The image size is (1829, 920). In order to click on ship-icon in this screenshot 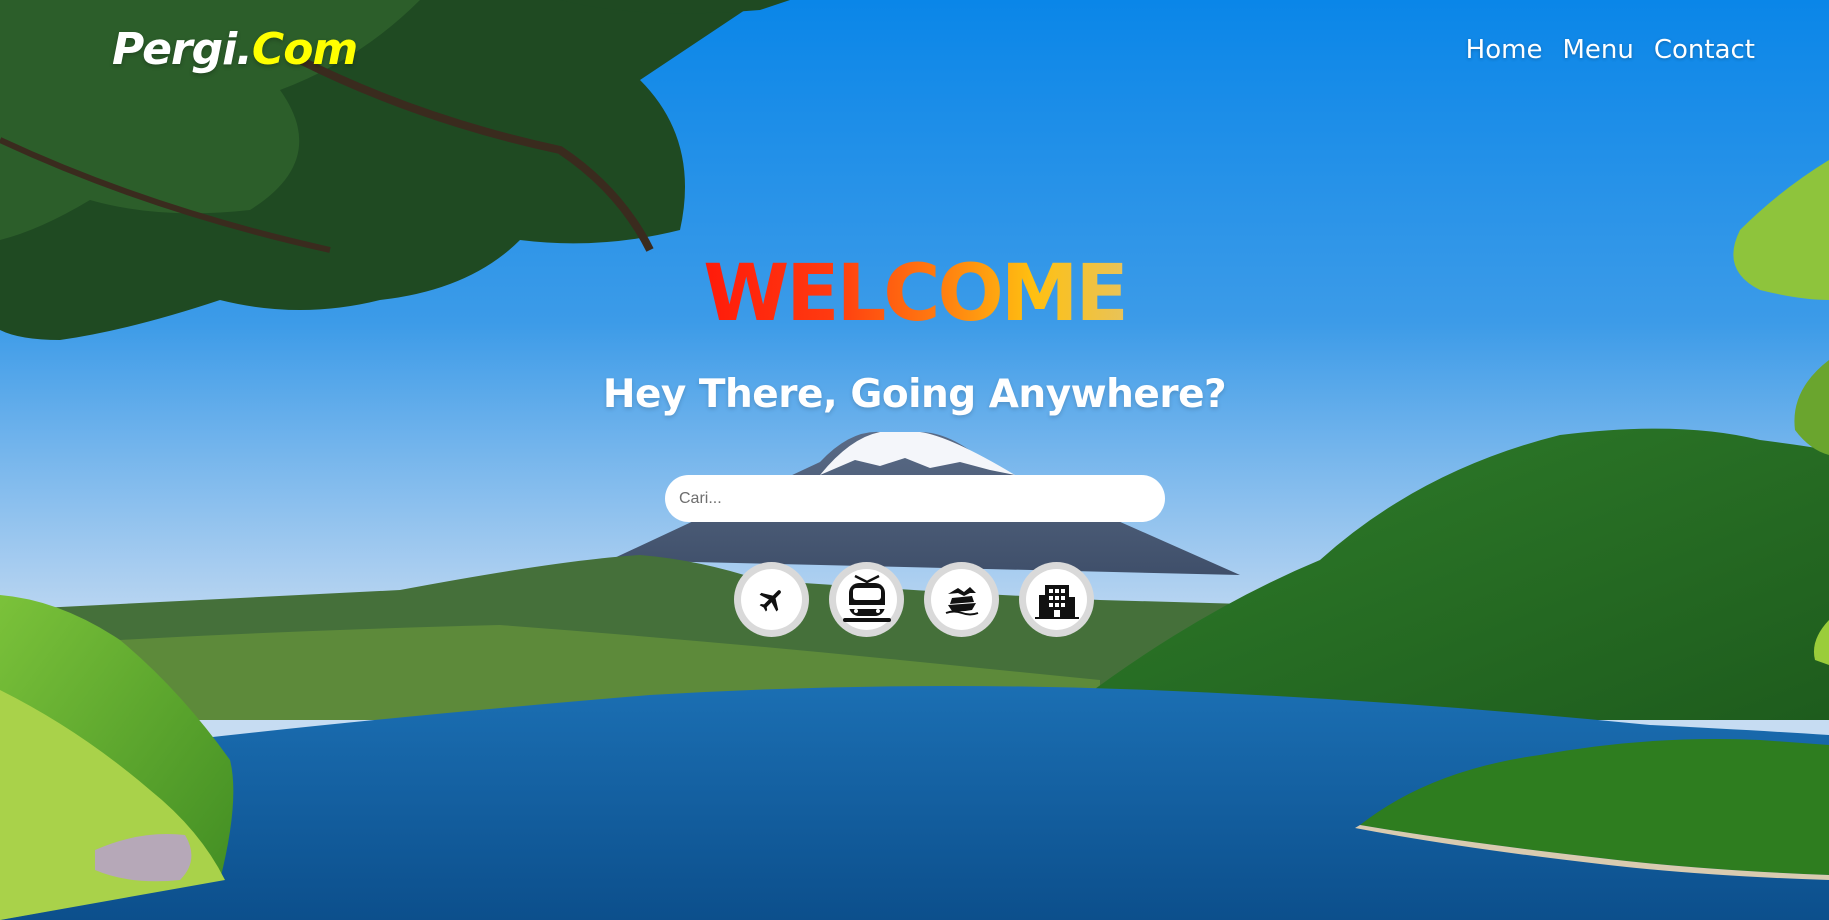, I will do `click(961, 600)`.